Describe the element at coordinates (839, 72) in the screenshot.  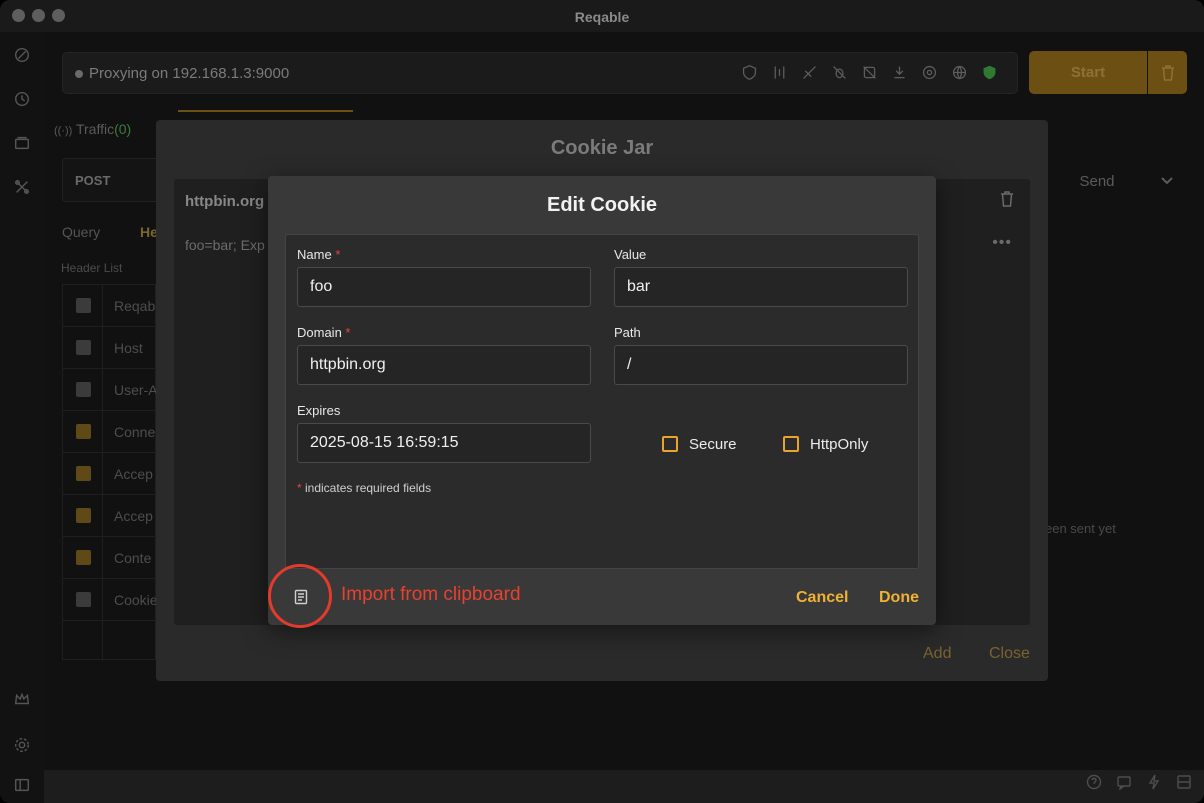
I see `debug-off-icon` at that location.